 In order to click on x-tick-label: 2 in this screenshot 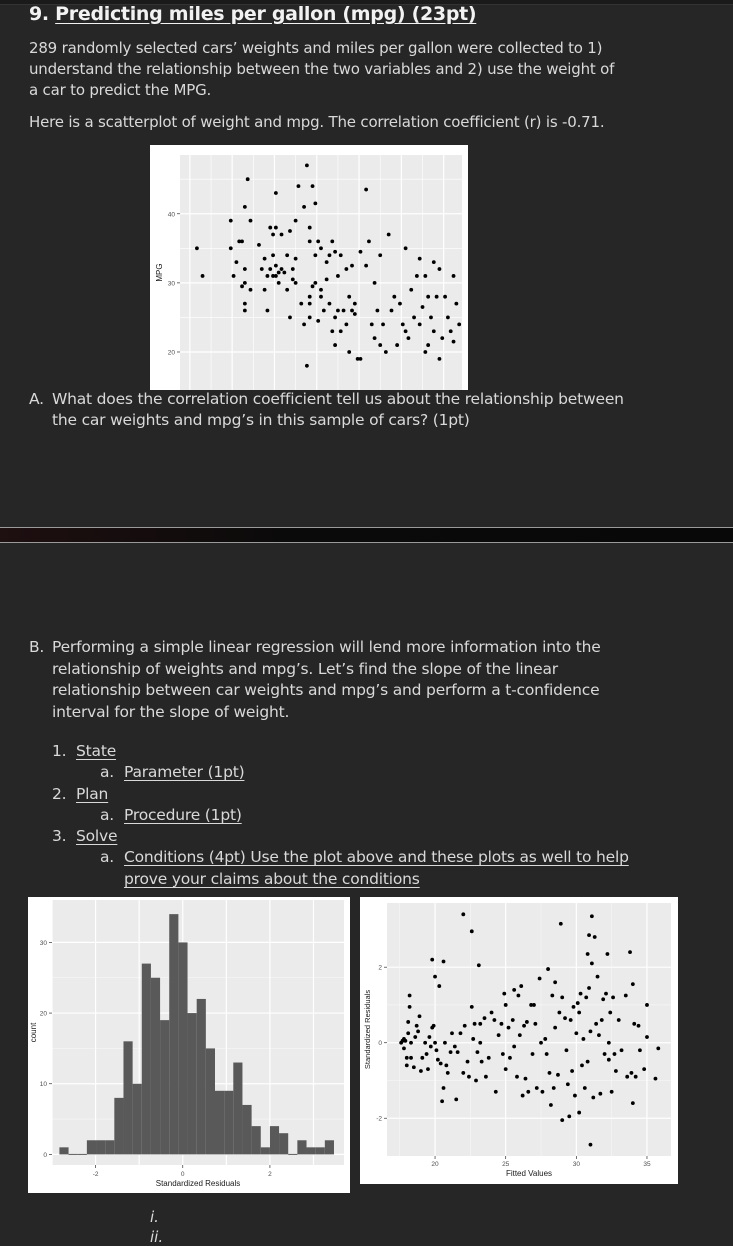, I will do `click(270, 1174)`.